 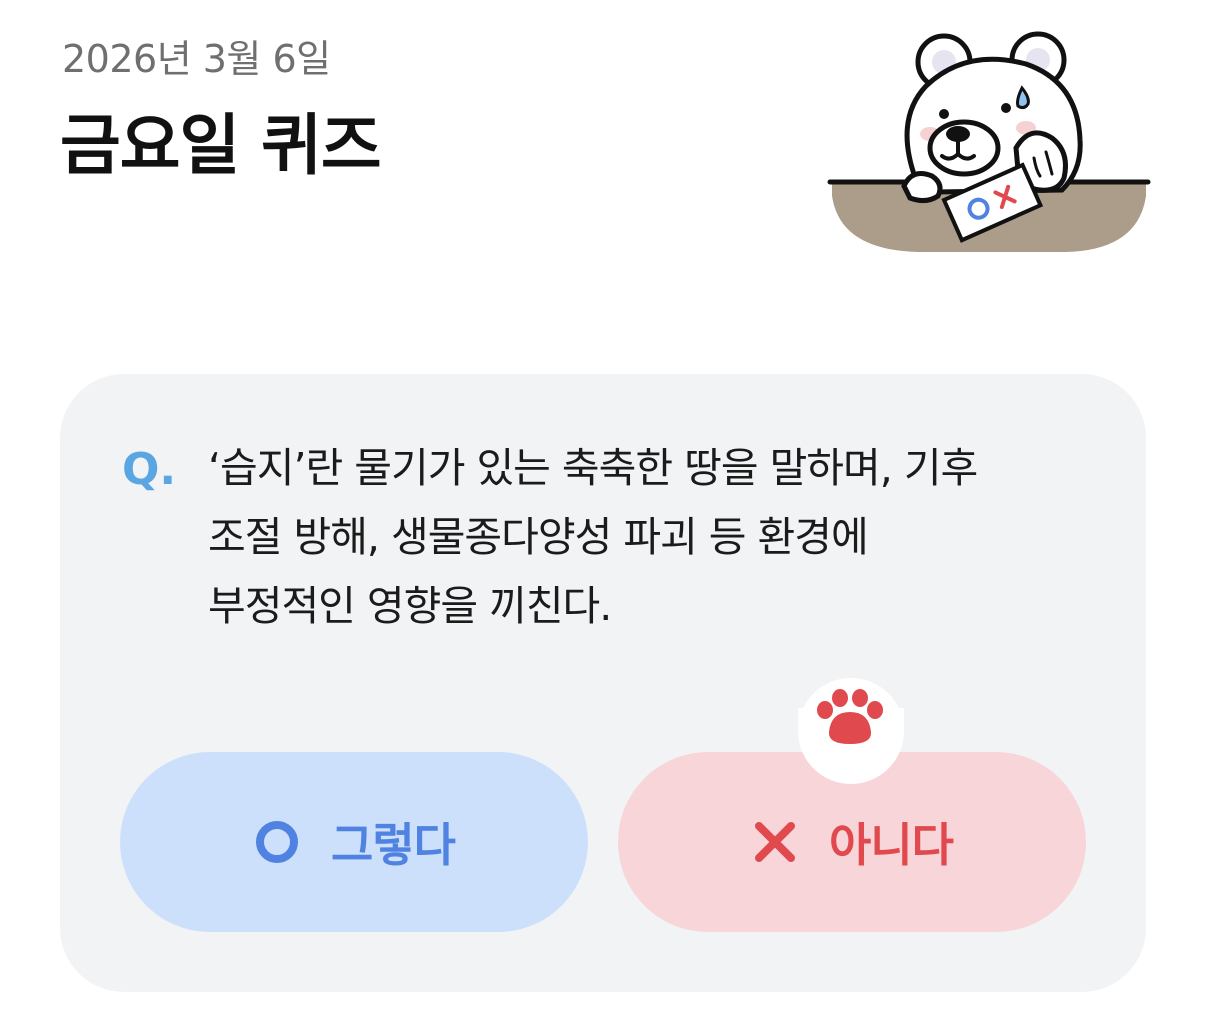 I want to click on question-line: 부정적인 영향을 끼친다., so click(x=410, y=606).